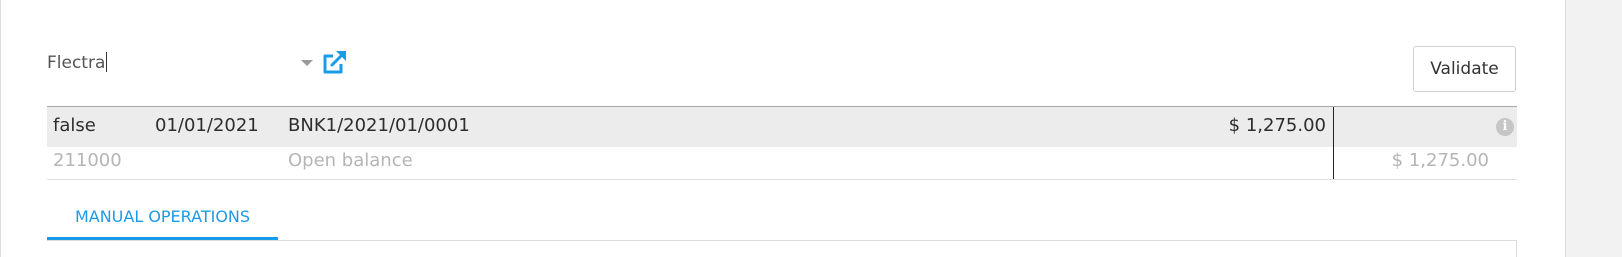  Describe the element at coordinates (1464, 69) in the screenshot. I see `validate-button: Validate` at that location.